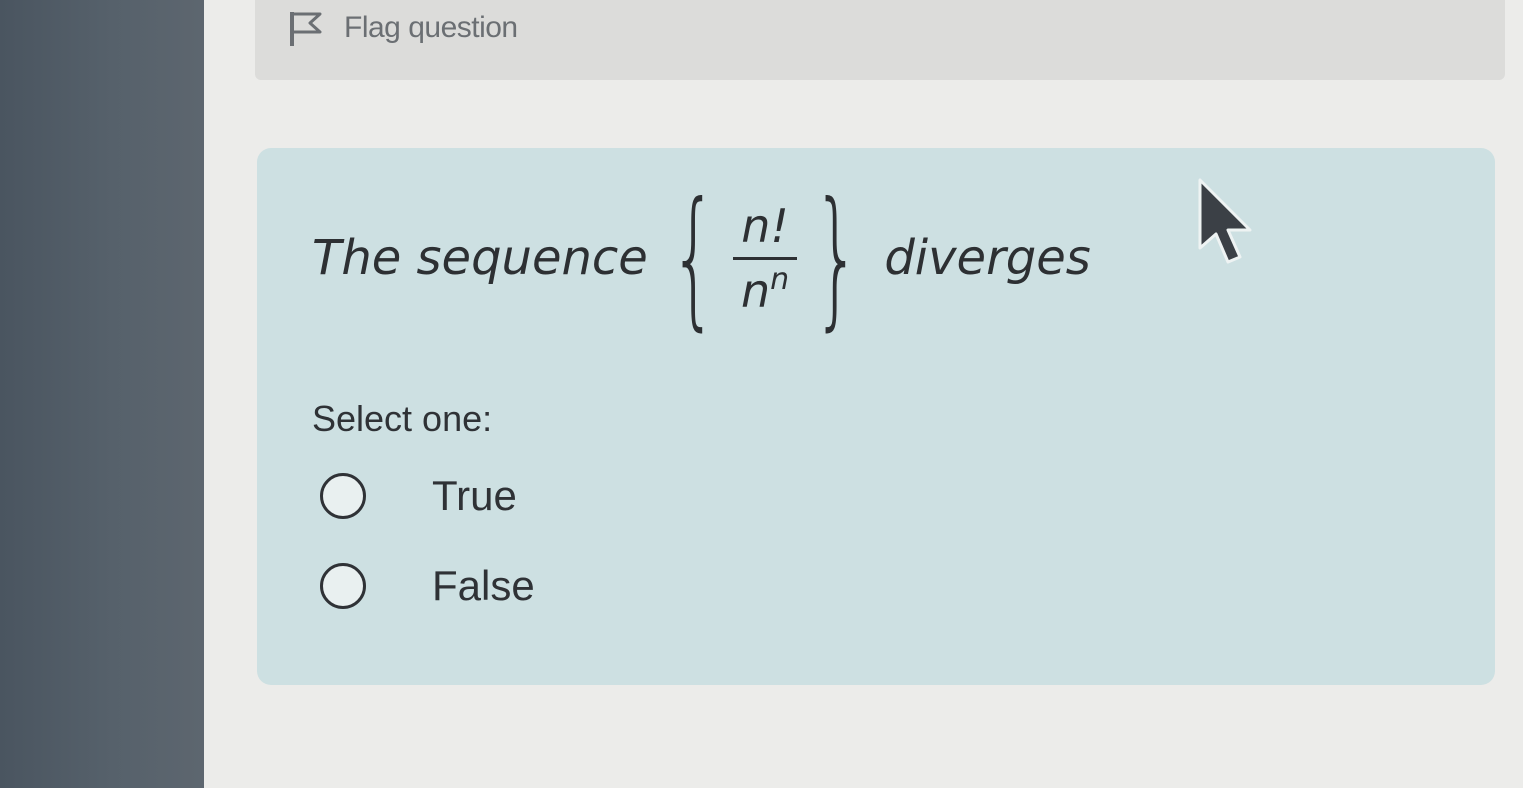 This screenshot has width=1523, height=788. Describe the element at coordinates (418, 496) in the screenshot. I see `option-true: True` at that location.